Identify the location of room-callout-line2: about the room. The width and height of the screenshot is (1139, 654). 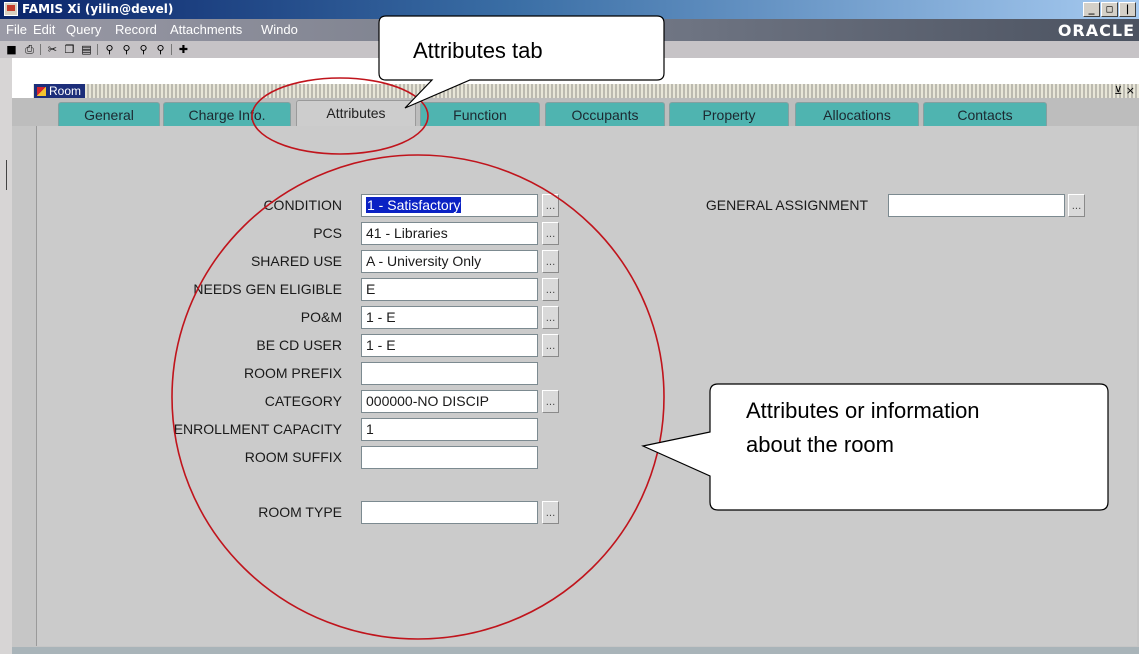
(820, 444).